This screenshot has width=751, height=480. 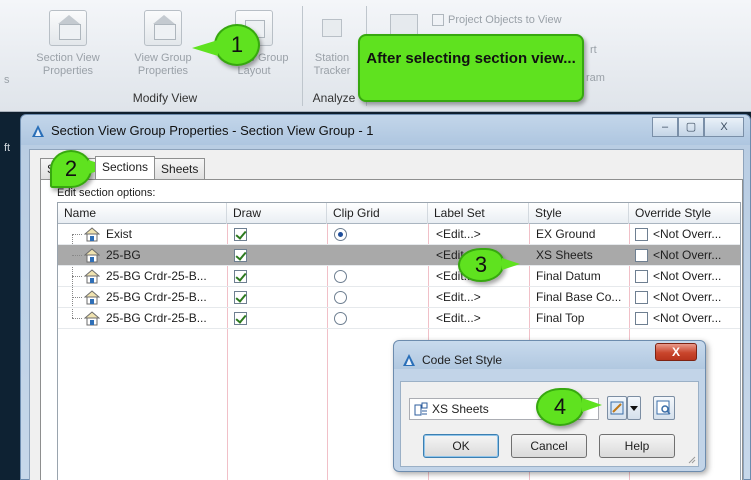 What do you see at coordinates (665, 127) in the screenshot?
I see `minimize-button: –` at bounding box center [665, 127].